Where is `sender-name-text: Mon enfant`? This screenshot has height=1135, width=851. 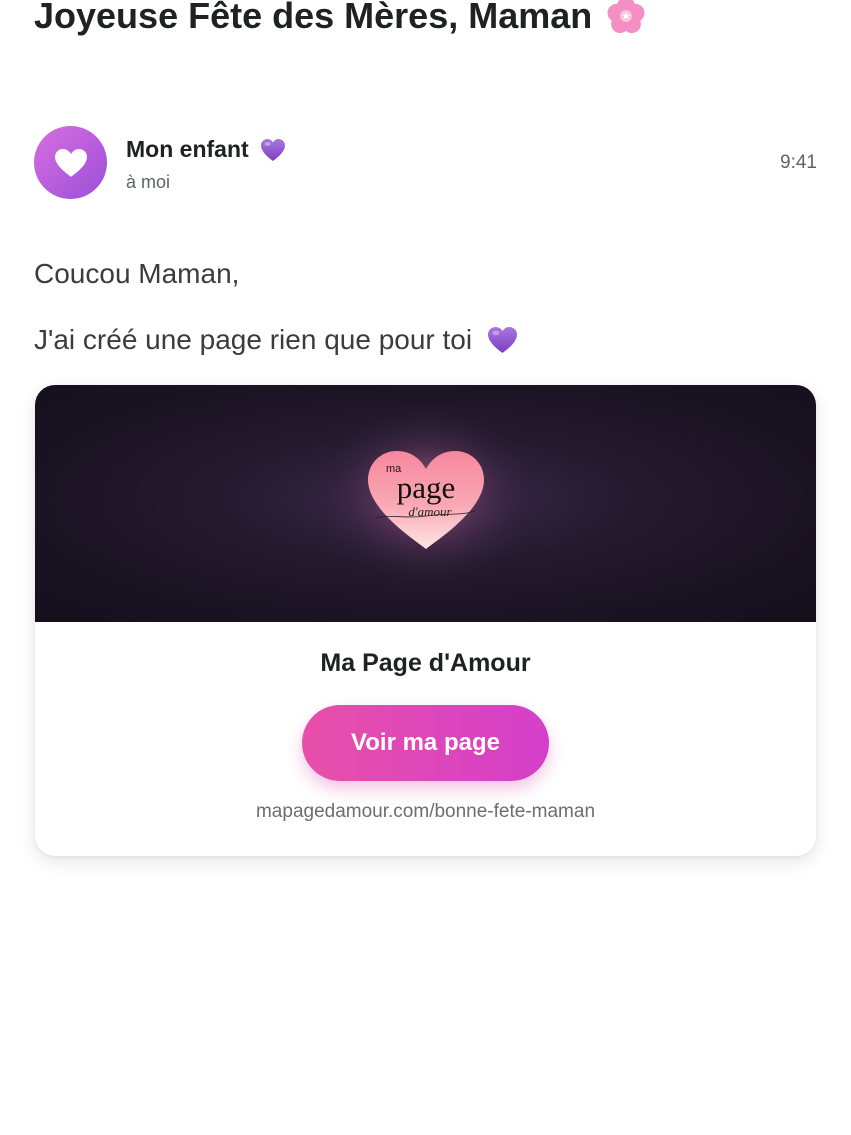 sender-name-text: Mon enfant is located at coordinates (187, 149).